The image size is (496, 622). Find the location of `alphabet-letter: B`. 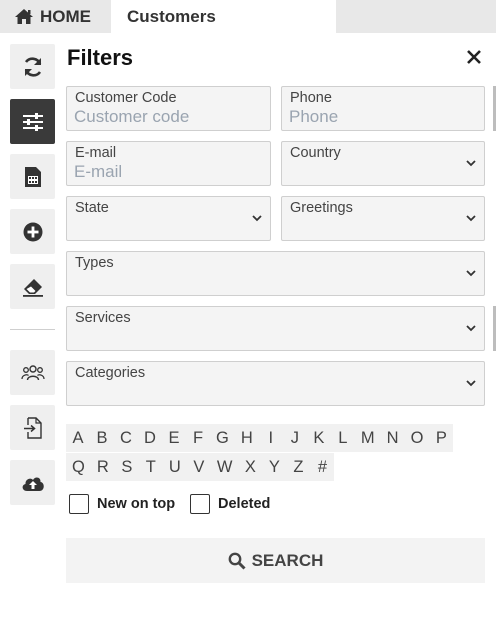

alphabet-letter: B is located at coordinates (102, 438).